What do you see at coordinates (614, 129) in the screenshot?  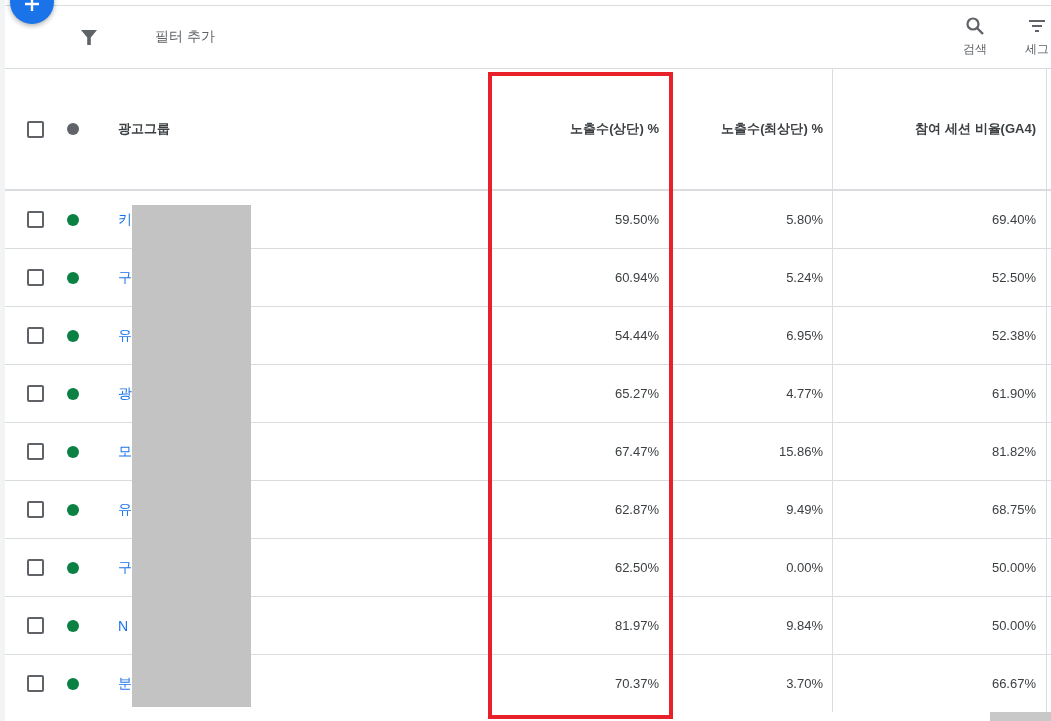 I see `column-header: 노출수(상단) %` at bounding box center [614, 129].